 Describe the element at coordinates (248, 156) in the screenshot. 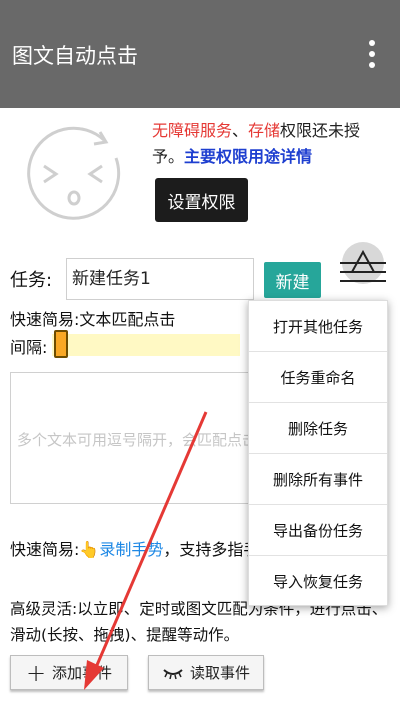

I see `permission-details-link: 主要权限用途详情` at that location.